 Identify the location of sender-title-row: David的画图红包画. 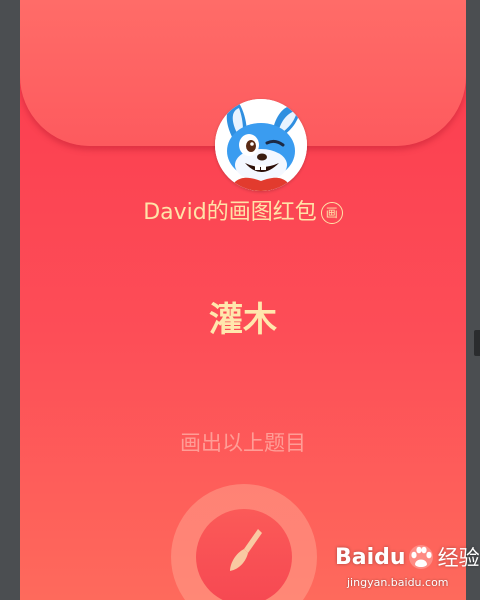
(243, 213).